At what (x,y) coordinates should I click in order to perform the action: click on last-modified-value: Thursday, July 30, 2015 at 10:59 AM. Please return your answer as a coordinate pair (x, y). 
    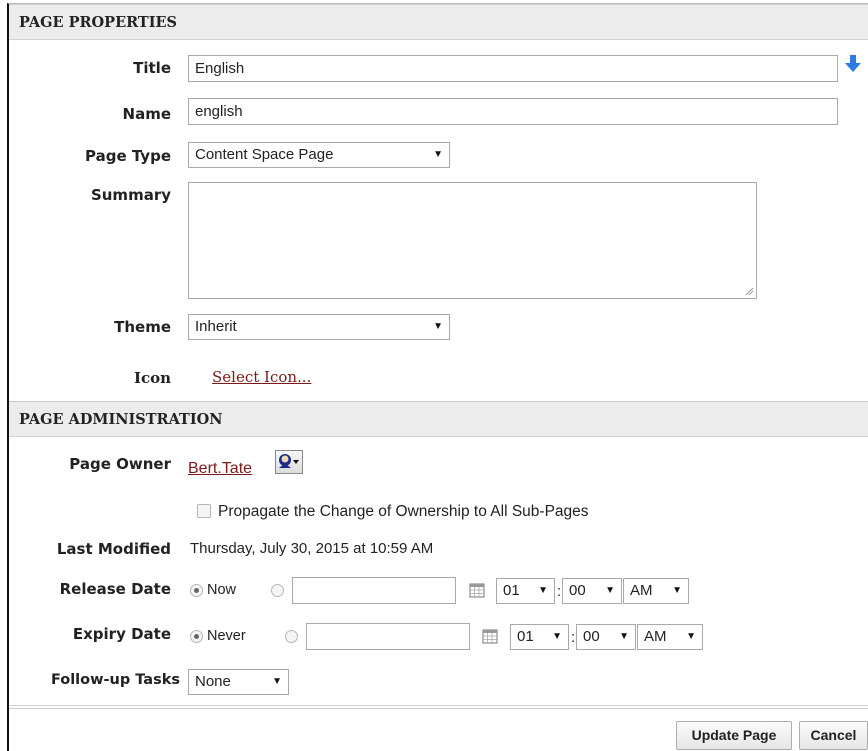
    Looking at the image, I should click on (312, 548).